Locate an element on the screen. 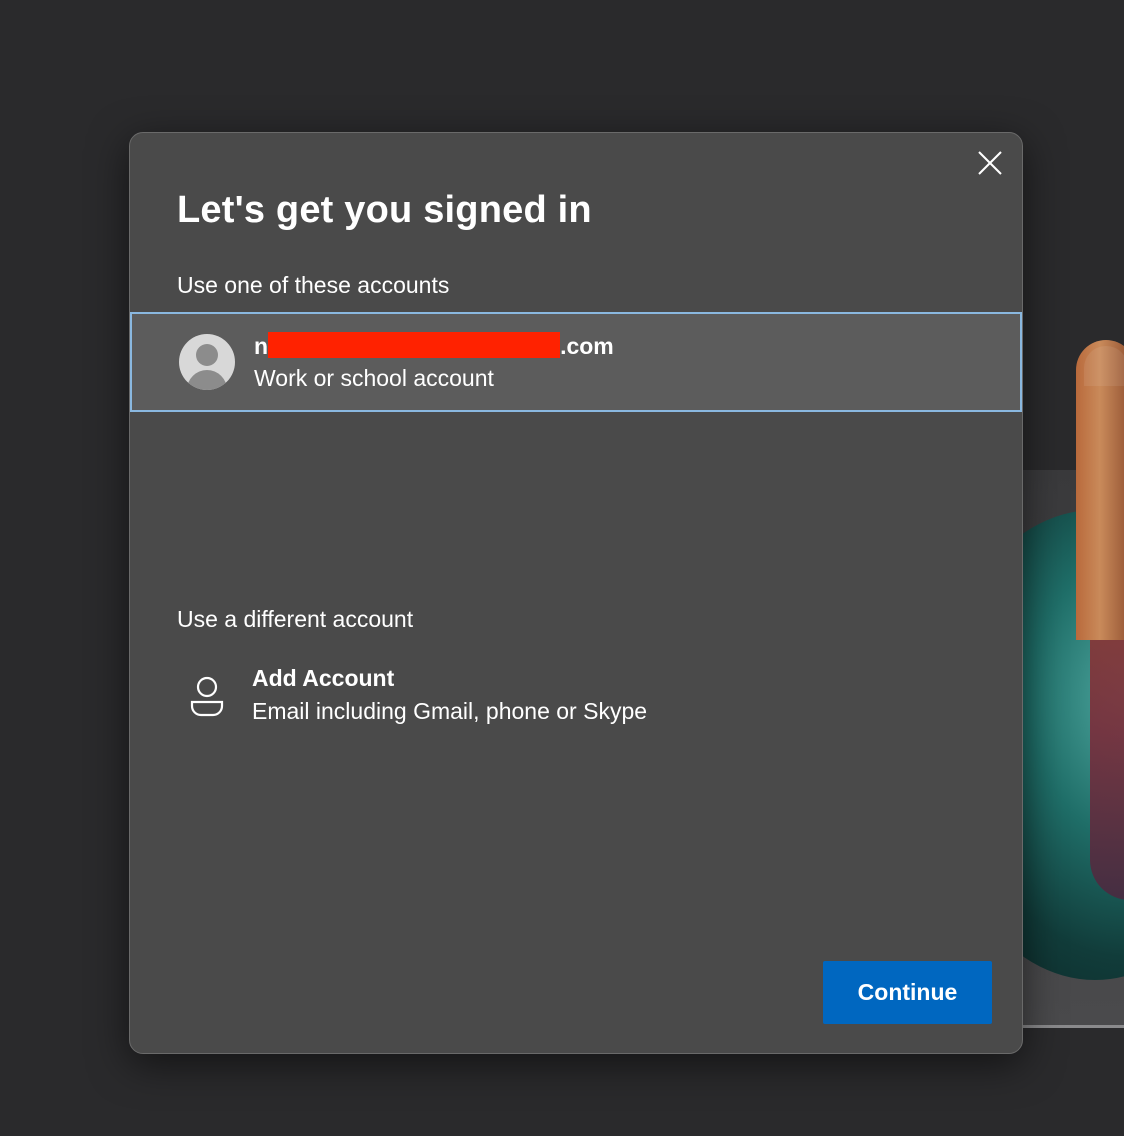 Image resolution: width=1124 pixels, height=1136 pixels. account-email: n .com is located at coordinates (434, 346).